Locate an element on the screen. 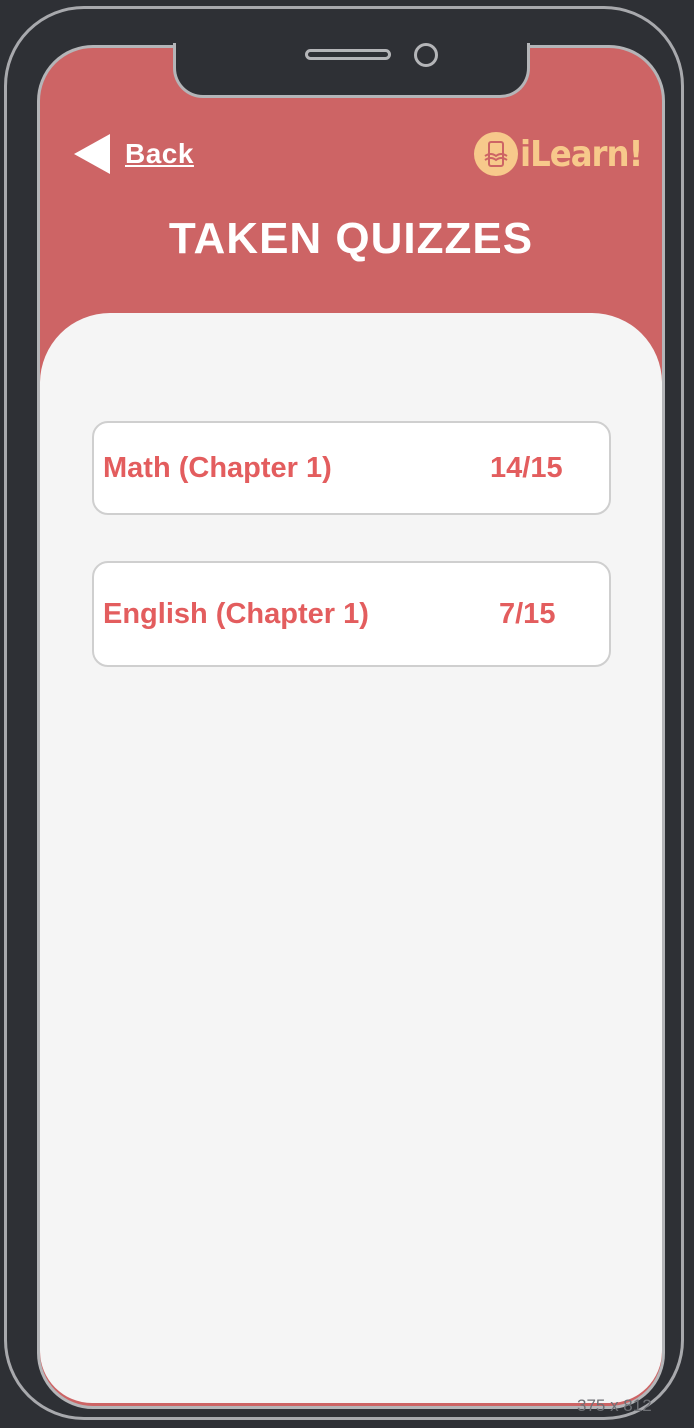  quiz-score: 7/15 is located at coordinates (527, 613).